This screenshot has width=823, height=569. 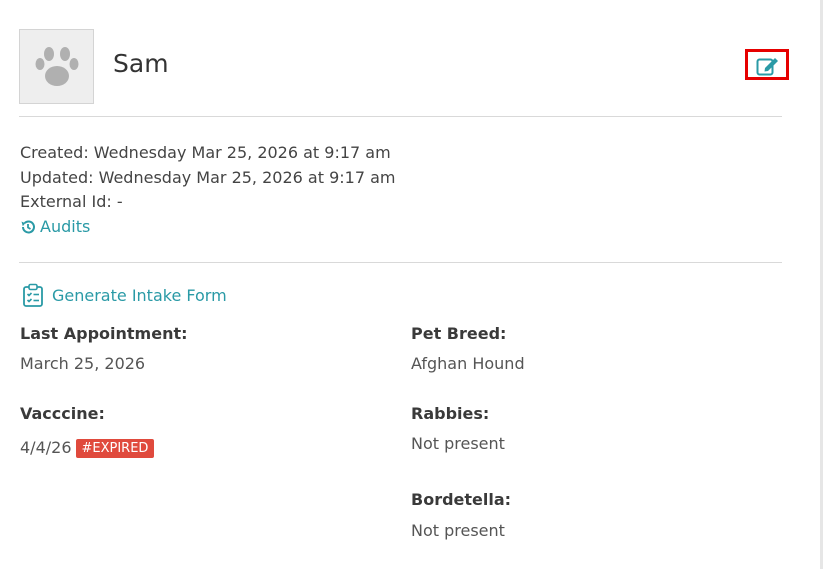 I want to click on pet-breed-label: Pet Breed:, so click(x=459, y=333).